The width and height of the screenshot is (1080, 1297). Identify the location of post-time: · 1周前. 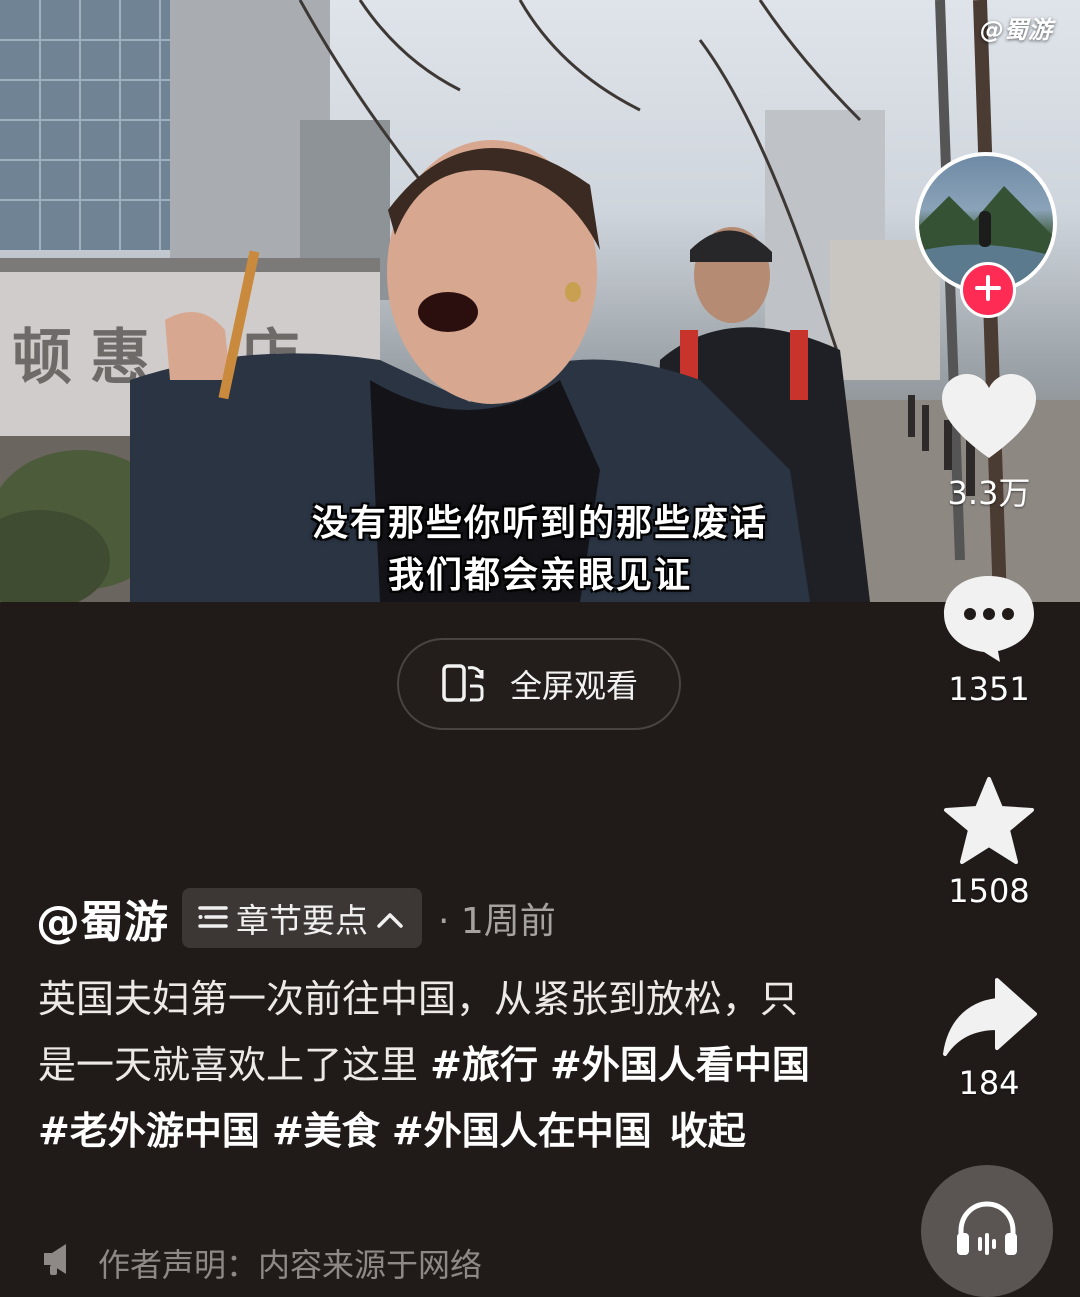
(497, 921).